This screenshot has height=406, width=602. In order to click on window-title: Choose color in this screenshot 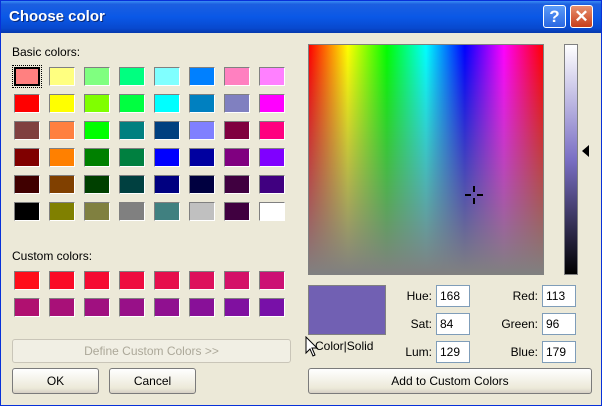, I will do `click(57, 16)`.